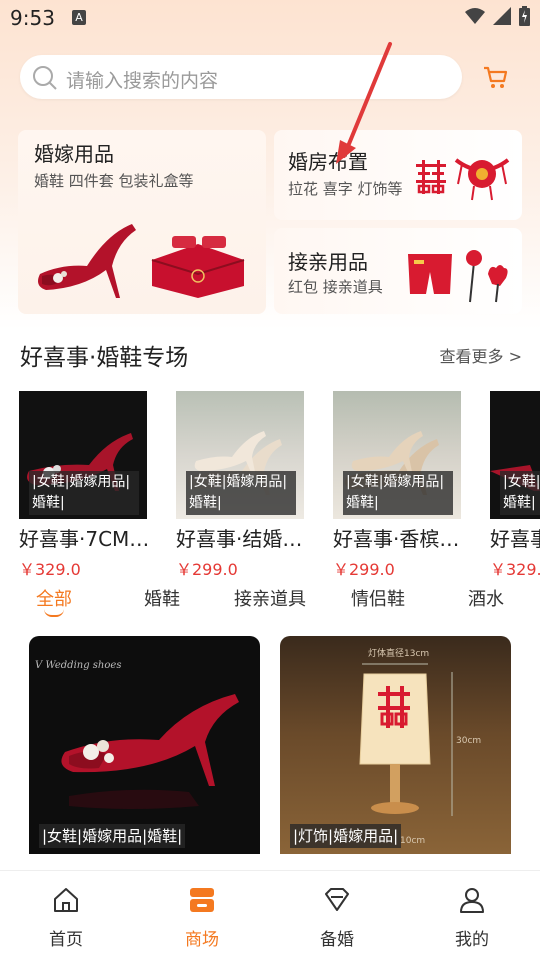  I want to click on feed-product-card: 灯体直径13cm 30cm 10cm |灯饰|婚嫁用品|, so click(395, 745).